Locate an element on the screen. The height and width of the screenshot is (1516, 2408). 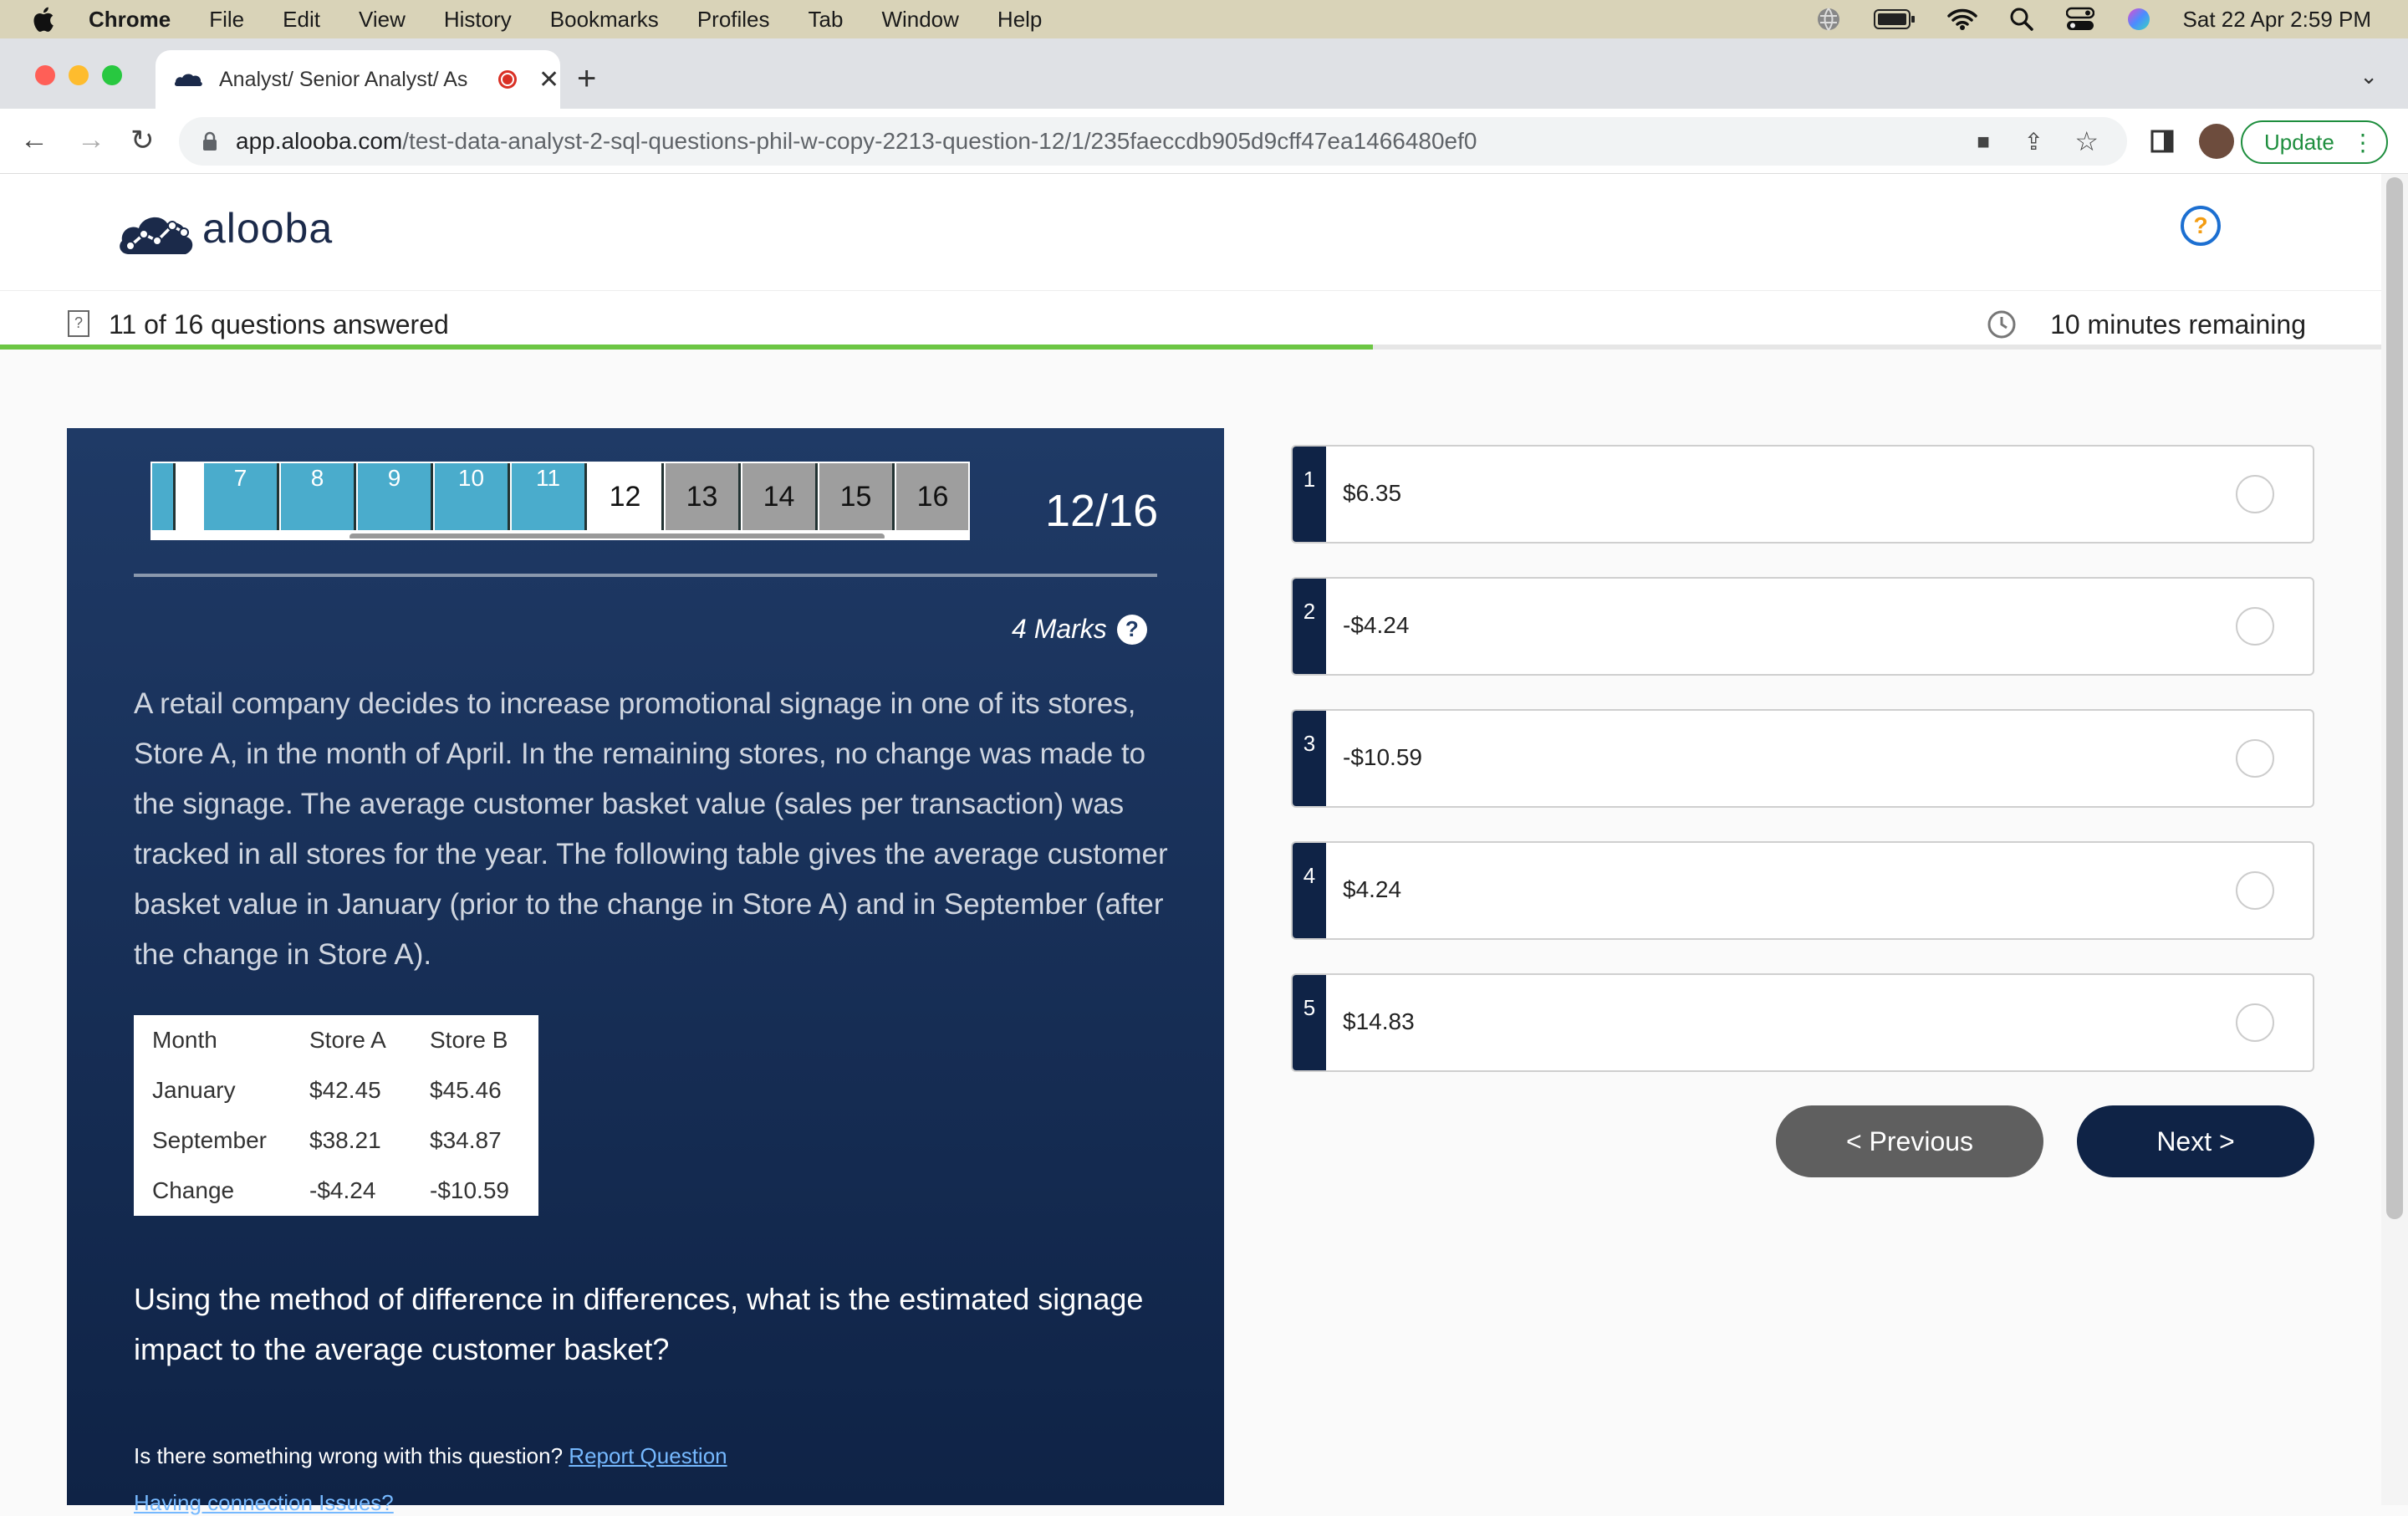
update-label: Update is located at coordinates (2299, 142).